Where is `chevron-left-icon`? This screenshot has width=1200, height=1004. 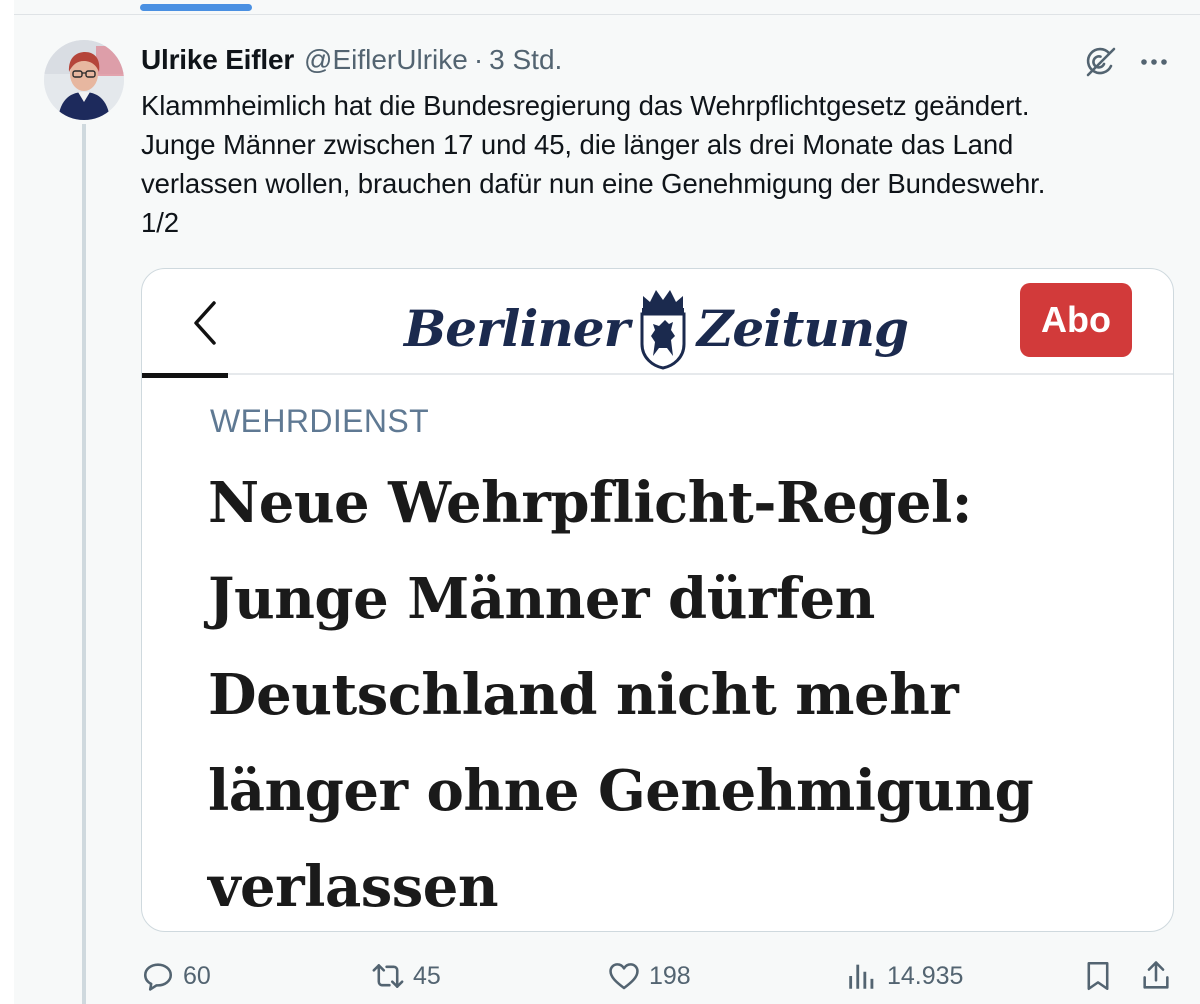 chevron-left-icon is located at coordinates (206, 323).